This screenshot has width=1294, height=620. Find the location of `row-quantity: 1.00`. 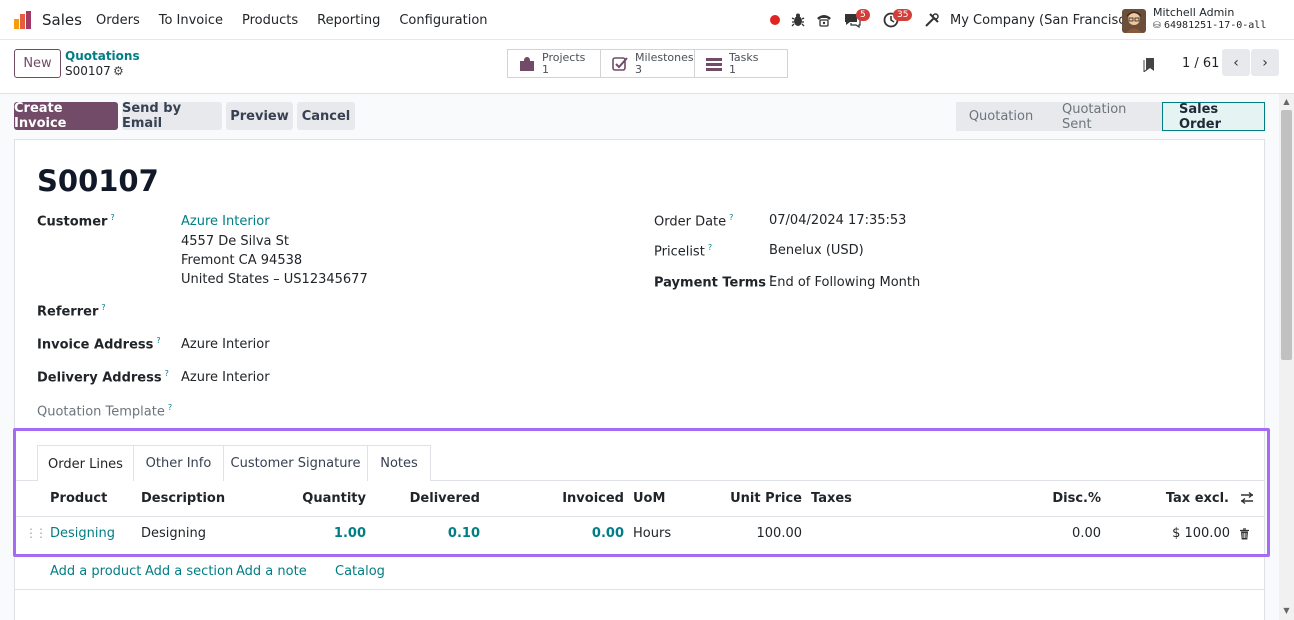

row-quantity: 1.00 is located at coordinates (350, 533).